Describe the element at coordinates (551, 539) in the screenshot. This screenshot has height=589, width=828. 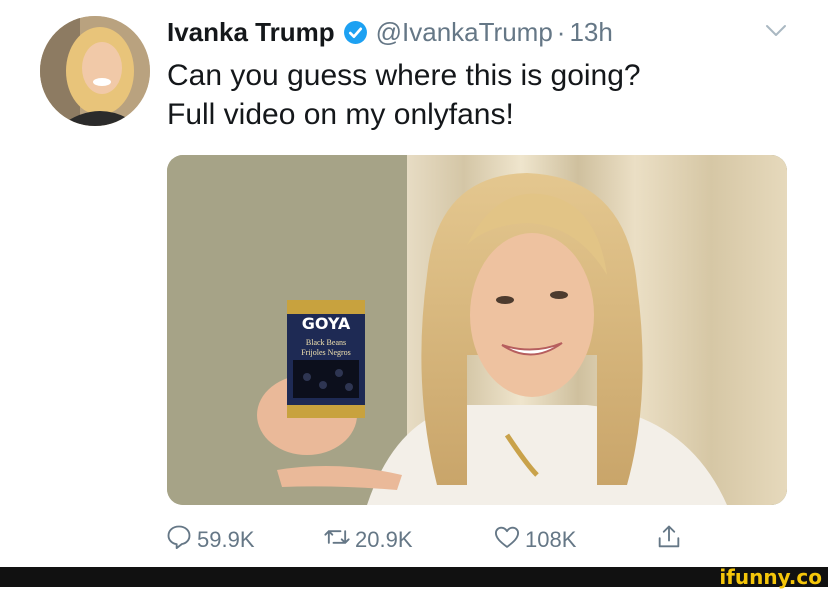
I see `like-count: 108K` at that location.